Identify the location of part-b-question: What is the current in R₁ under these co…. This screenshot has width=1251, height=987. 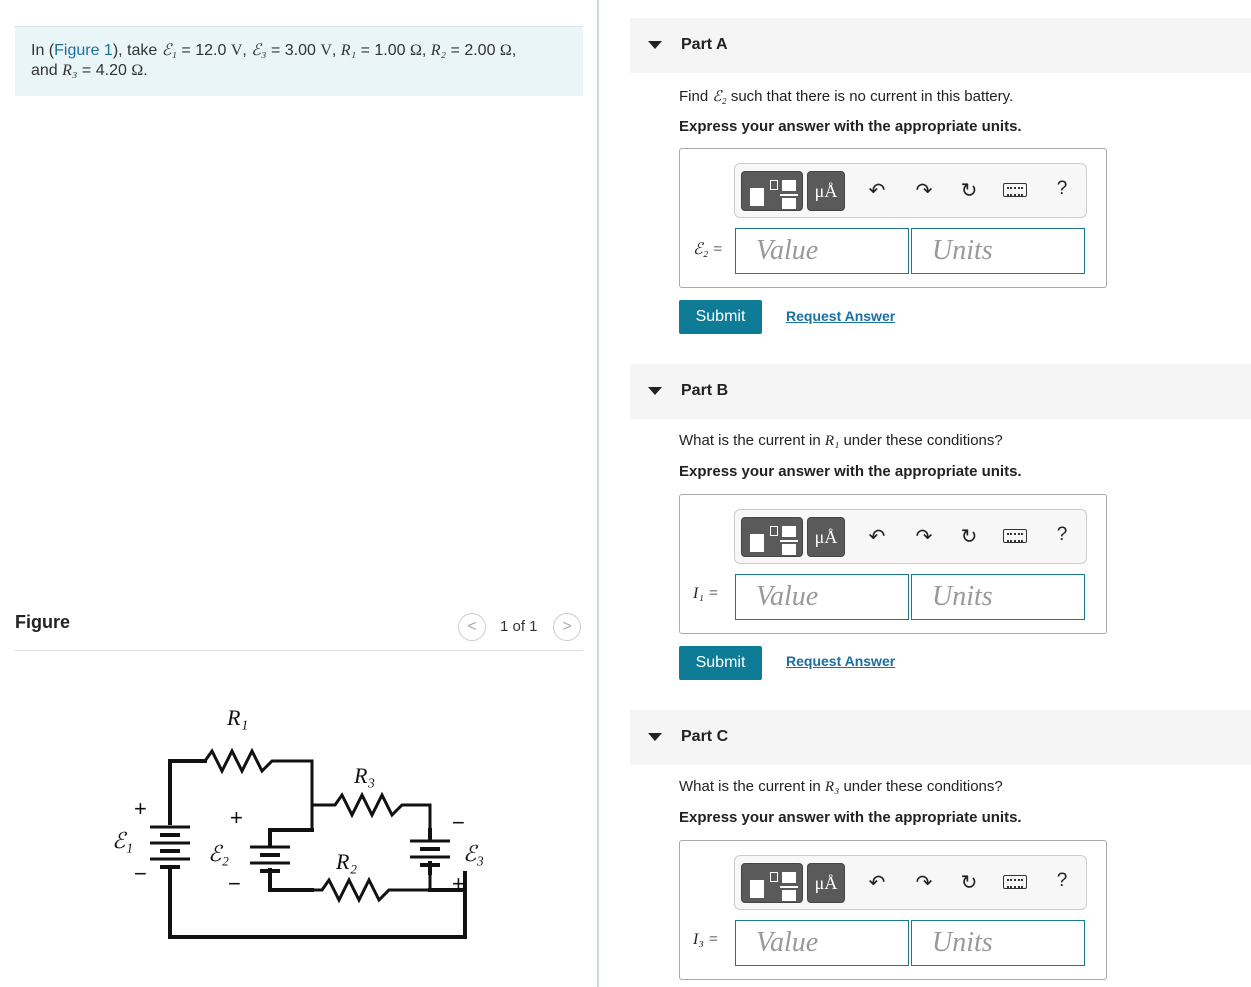
(841, 441).